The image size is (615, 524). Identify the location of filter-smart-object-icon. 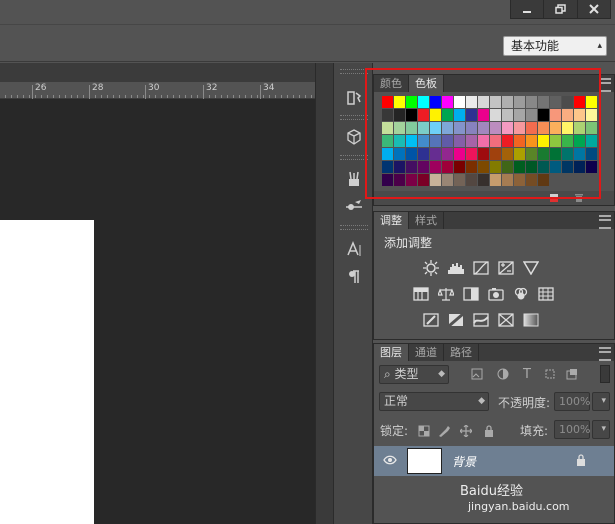
(572, 374).